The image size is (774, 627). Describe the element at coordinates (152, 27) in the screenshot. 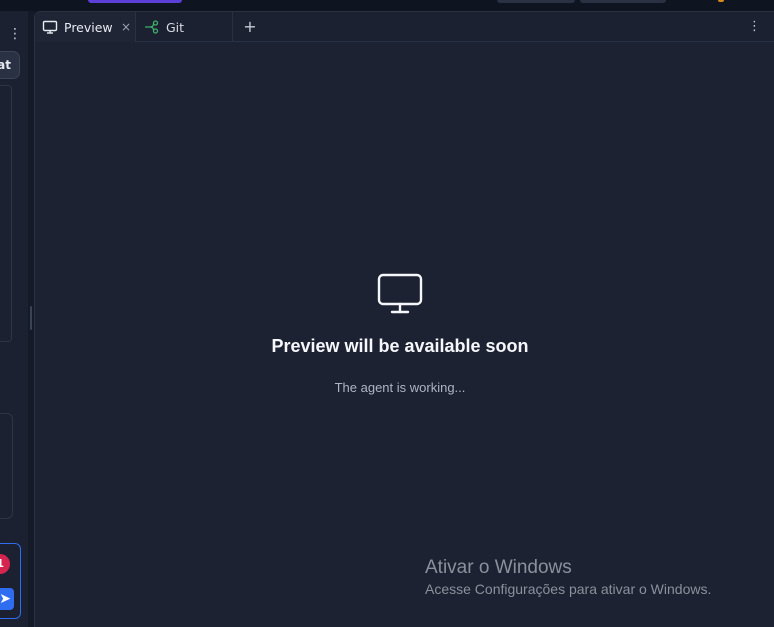

I see `git-branch-icon` at that location.